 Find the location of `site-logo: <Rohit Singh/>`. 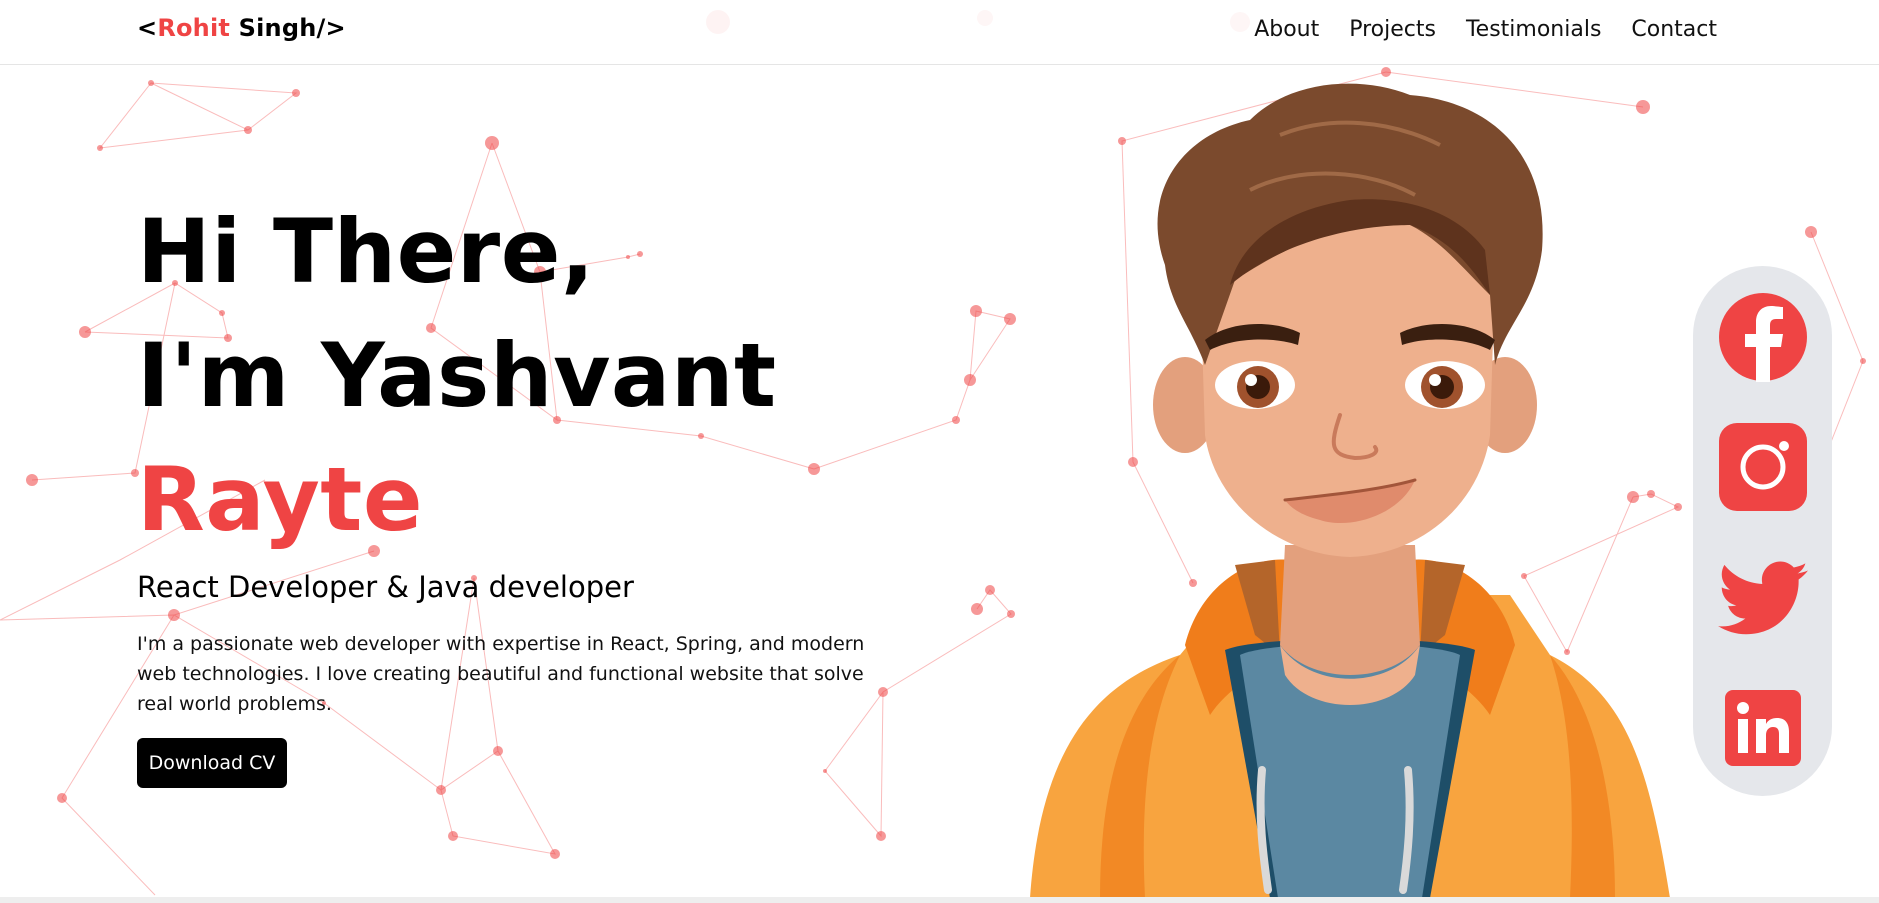

site-logo: <Rohit Singh/> is located at coordinates (241, 28).